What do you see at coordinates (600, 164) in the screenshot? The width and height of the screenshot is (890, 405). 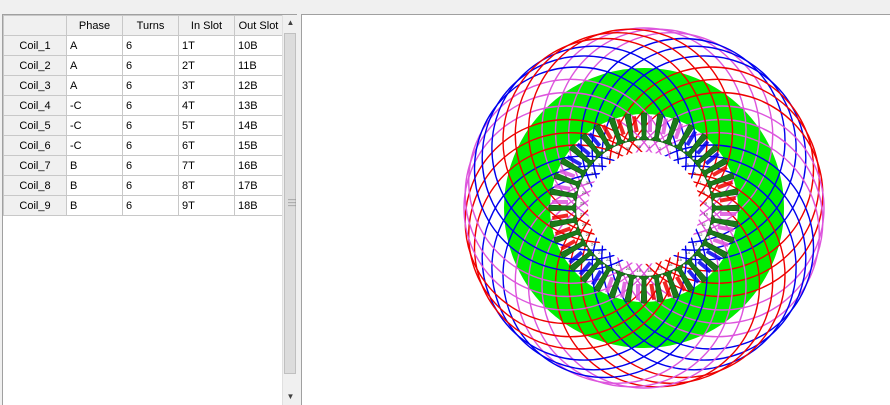 I see `slot-number-label: 32` at bounding box center [600, 164].